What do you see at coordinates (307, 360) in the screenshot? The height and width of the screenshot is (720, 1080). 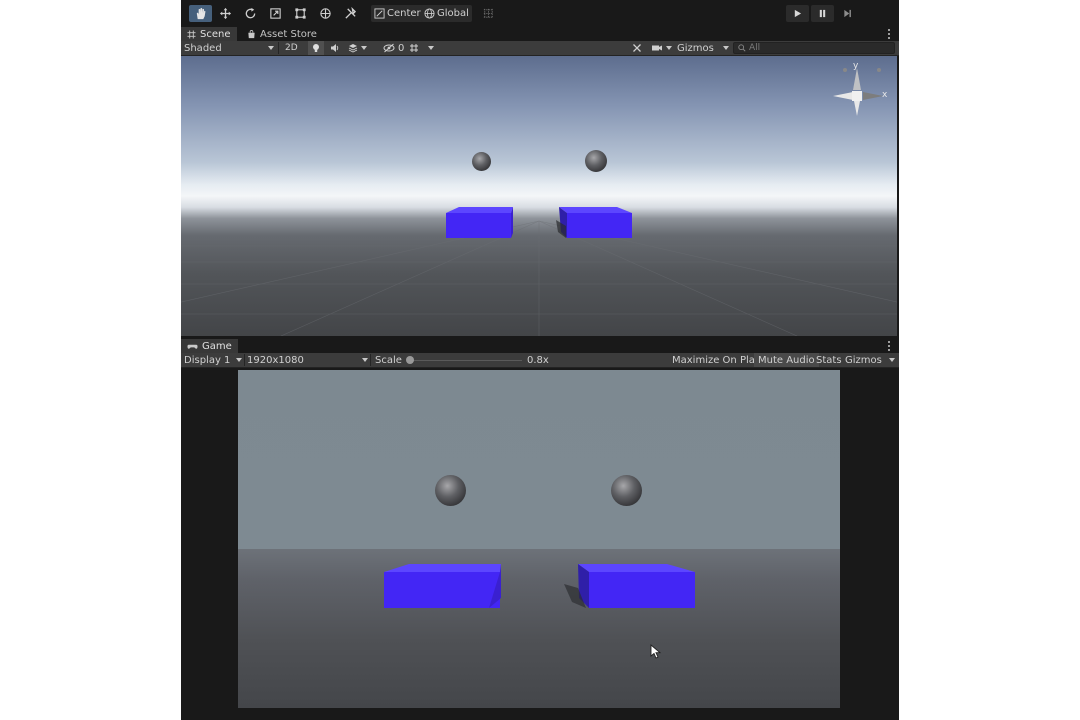 I see `resolution-dropdown: 1920x1080` at bounding box center [307, 360].